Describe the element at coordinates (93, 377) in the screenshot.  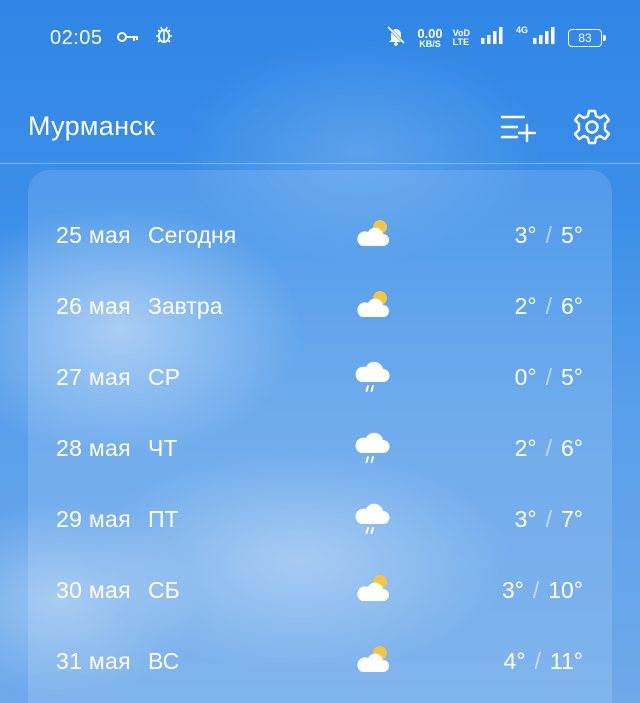
I see `forecast-date: 27 мая` at that location.